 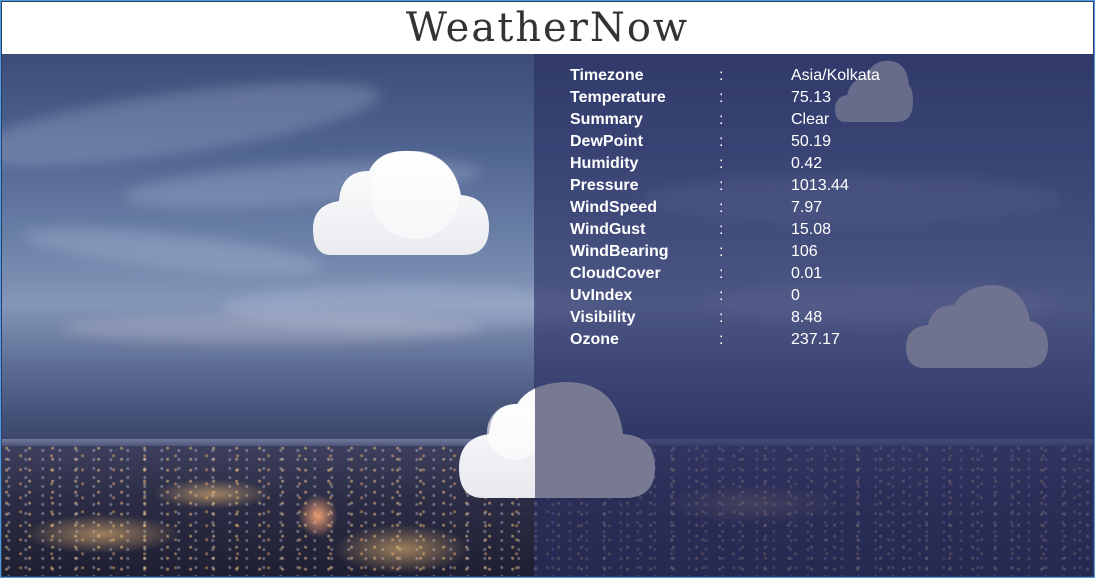 I want to click on weather-row-pressure: Pressure : 1013.44, so click(x=770, y=187).